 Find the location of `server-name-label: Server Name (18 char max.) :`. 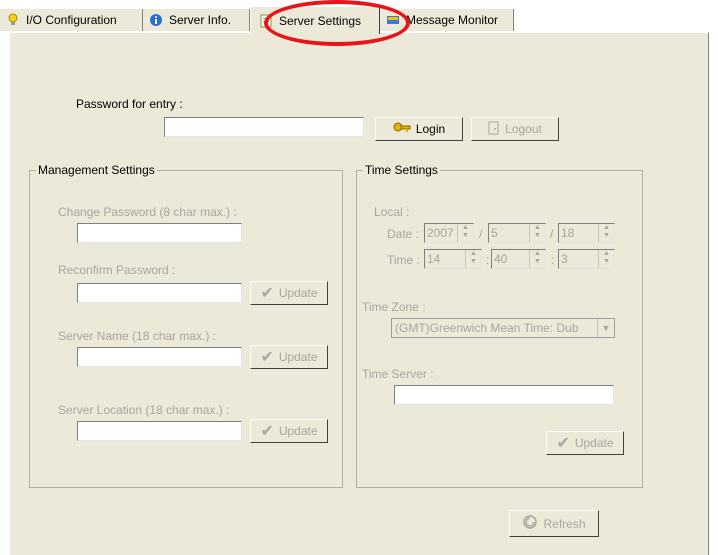

server-name-label: Server Name (18 char max.) : is located at coordinates (137, 336).